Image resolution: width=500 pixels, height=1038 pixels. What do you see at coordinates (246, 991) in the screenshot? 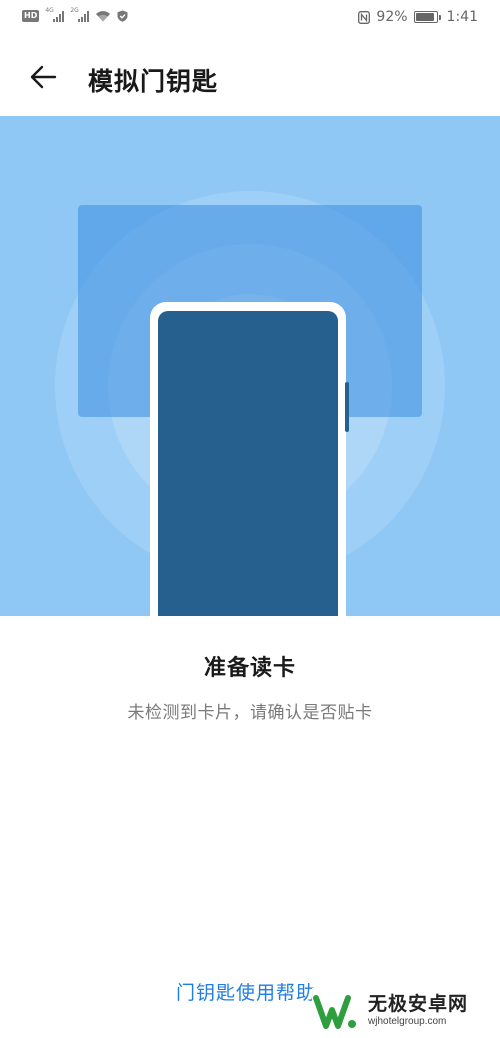
I see `help-link: 门钥匙使用帮助` at bounding box center [246, 991].